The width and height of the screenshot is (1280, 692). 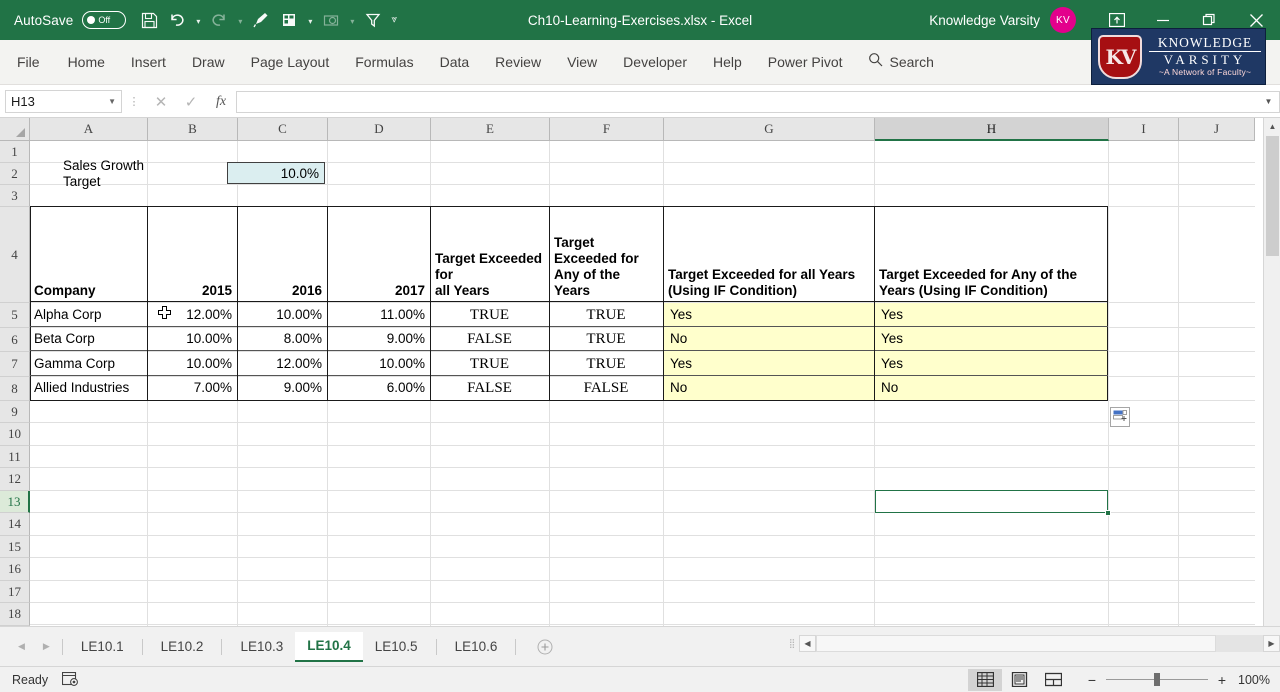 What do you see at coordinates (1063, 20) in the screenshot?
I see `avatar: KV` at bounding box center [1063, 20].